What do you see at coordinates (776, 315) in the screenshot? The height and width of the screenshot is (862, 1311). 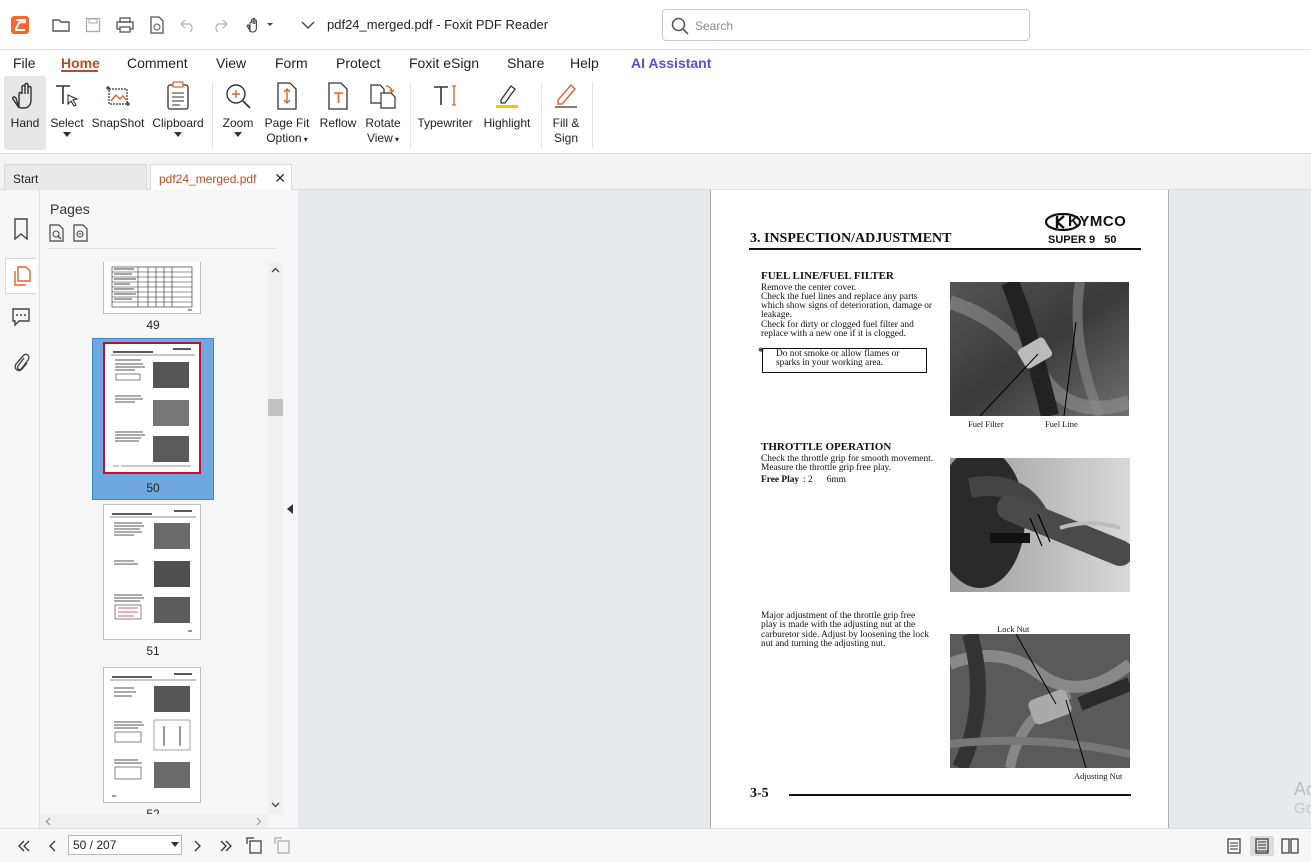 I see `fuel-line-text-4: leakage.` at bounding box center [776, 315].